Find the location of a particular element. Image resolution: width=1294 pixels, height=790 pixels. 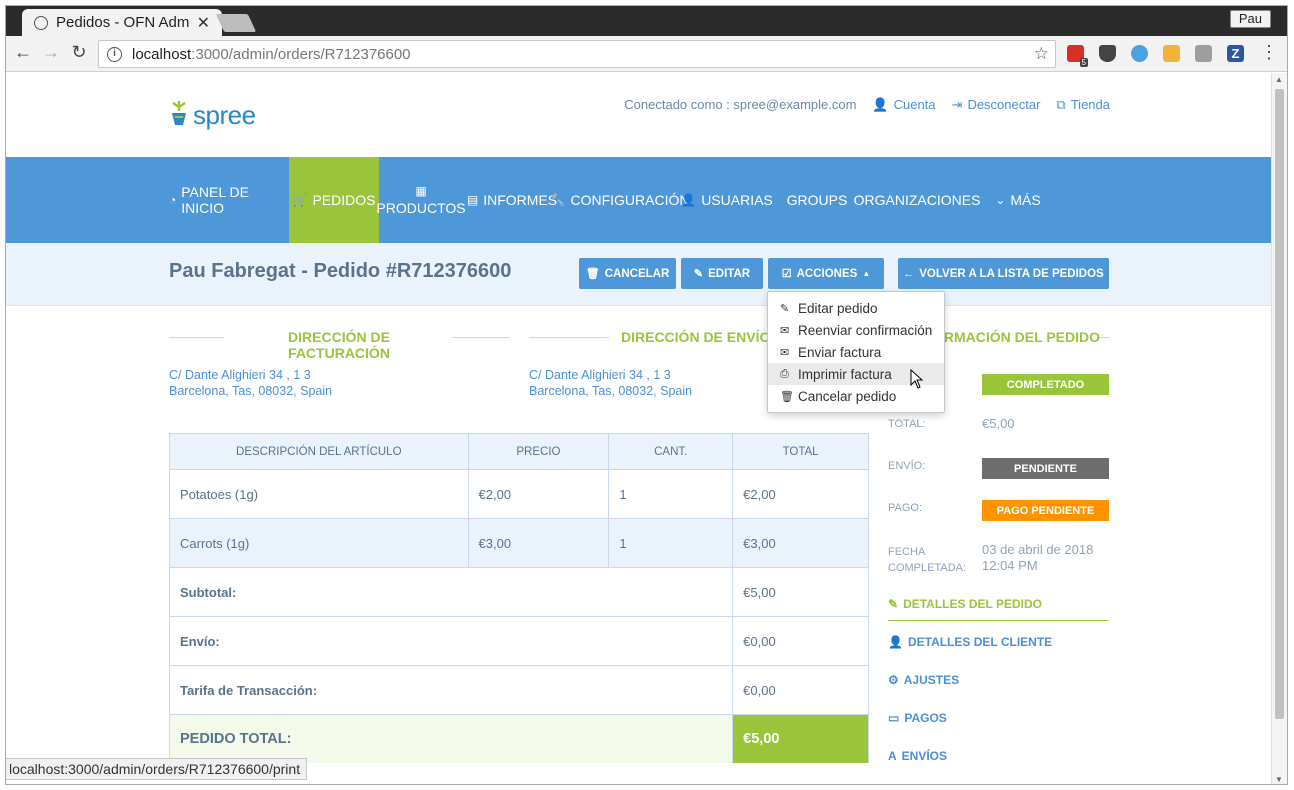

pocket-icon is located at coordinates (1107, 53).